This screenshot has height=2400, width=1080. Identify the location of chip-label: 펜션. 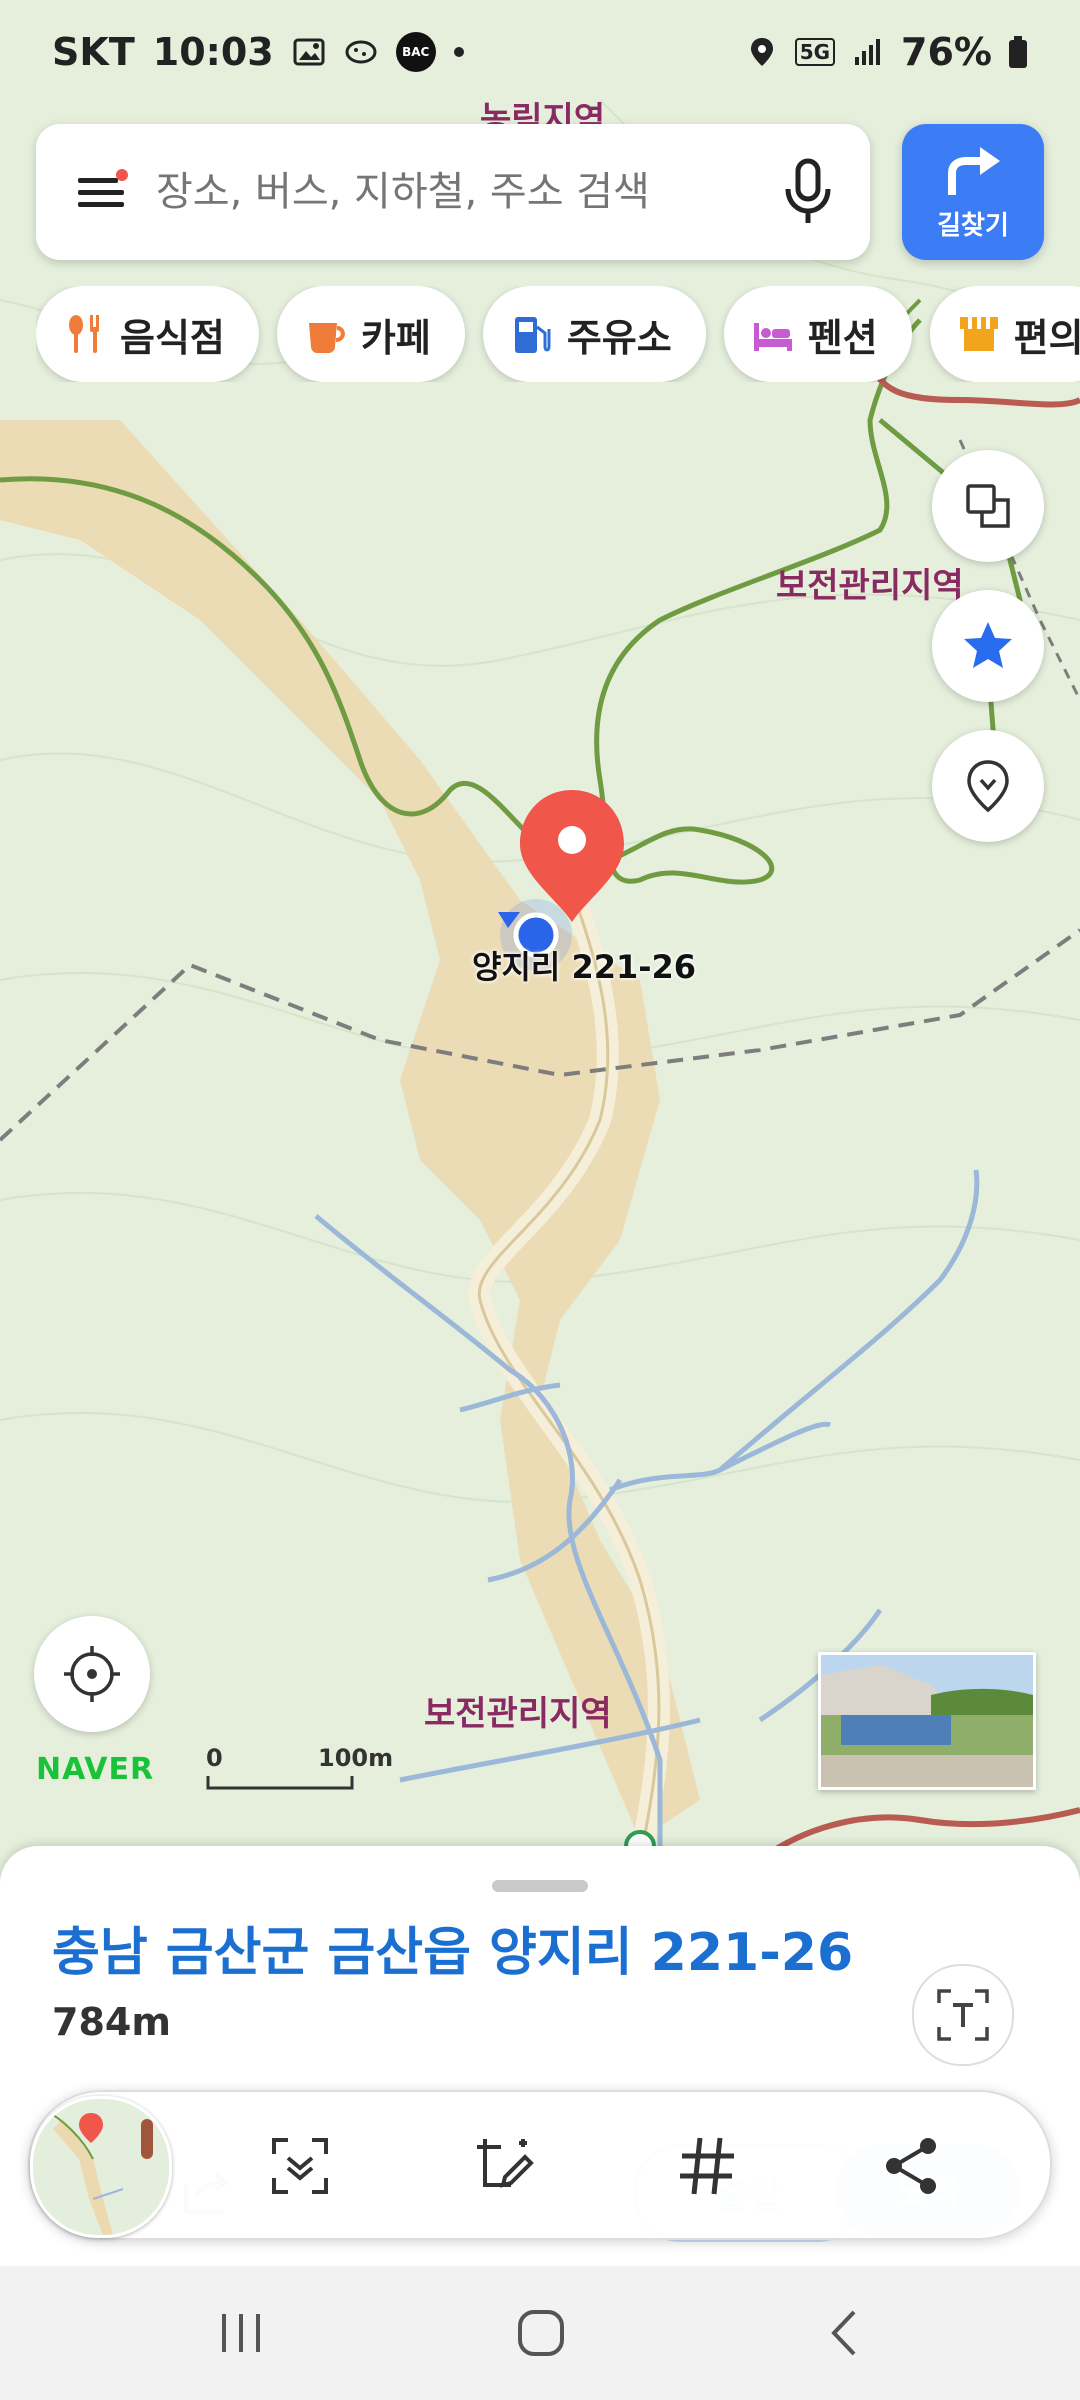
(842, 337).